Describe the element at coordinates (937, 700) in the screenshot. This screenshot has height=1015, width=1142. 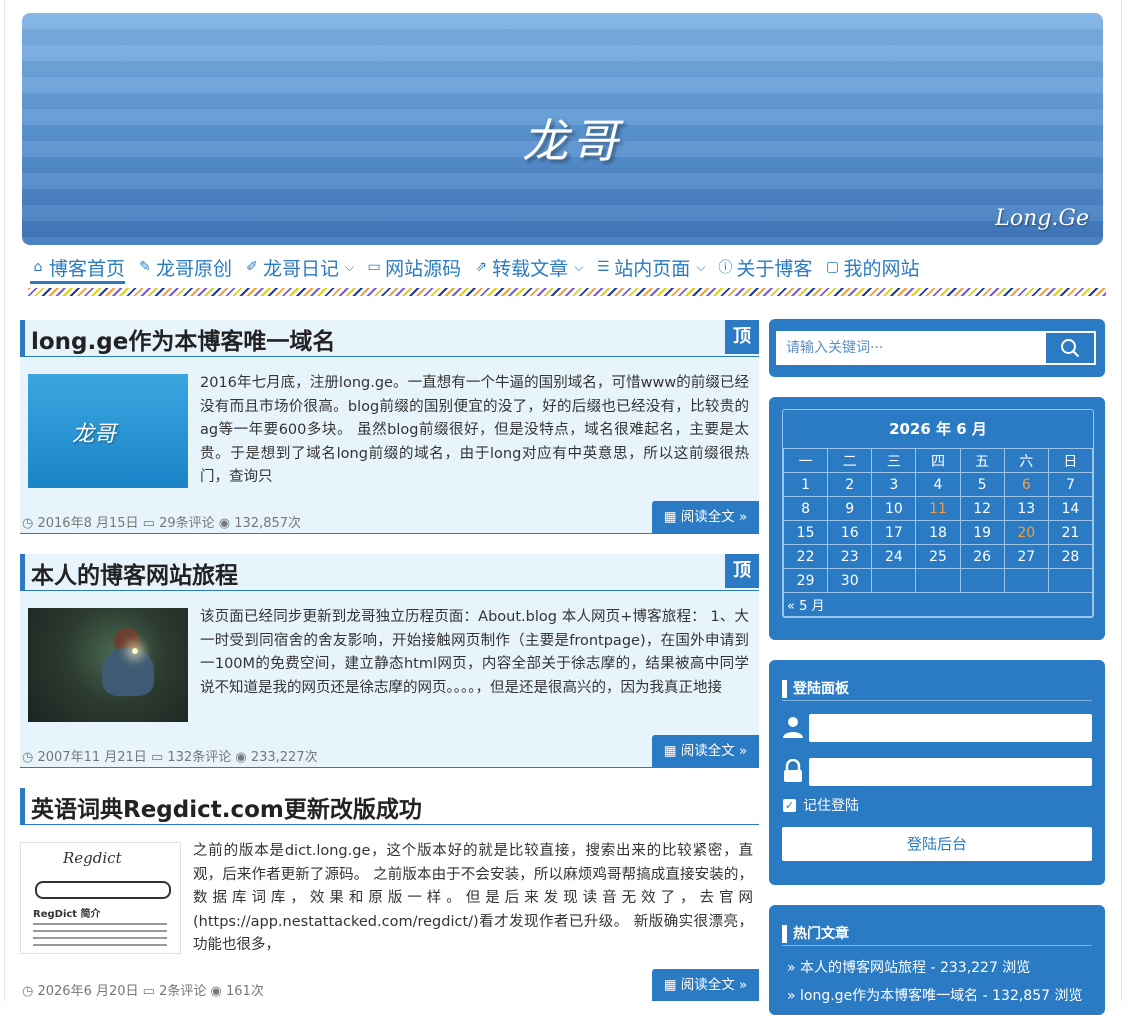
I see `widget-rule` at that location.